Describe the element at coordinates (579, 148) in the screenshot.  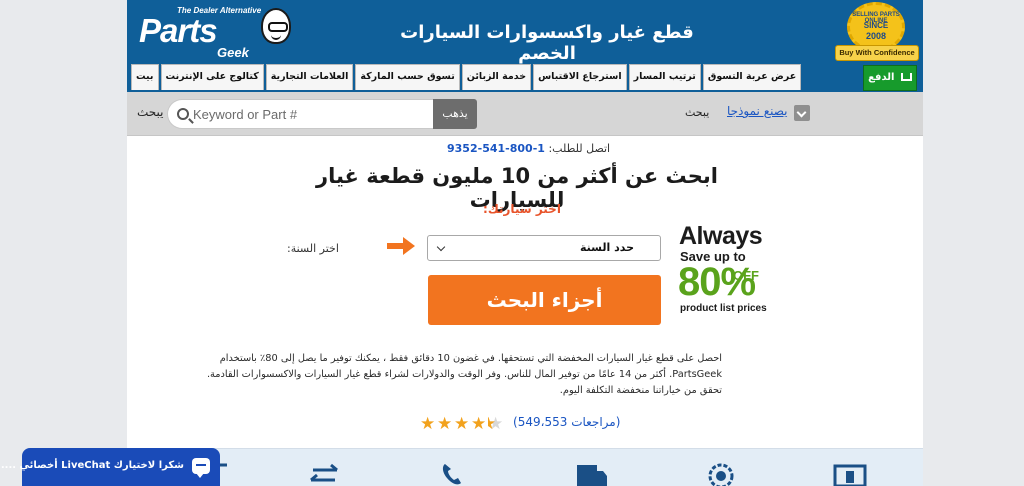
I see `phone-label: اتصل للطلب:` at that location.